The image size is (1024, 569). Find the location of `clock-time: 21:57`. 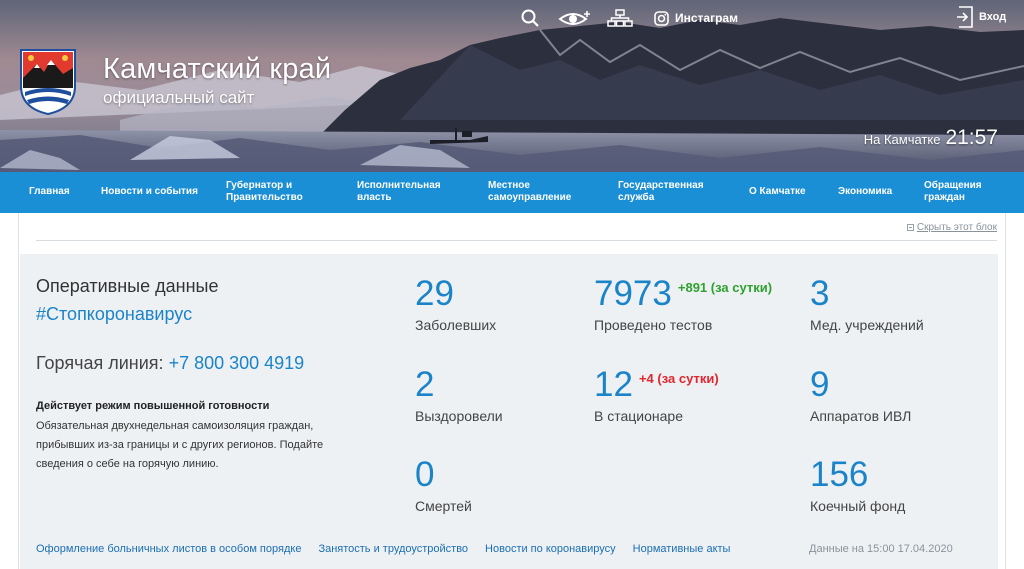

clock-time: 21:57 is located at coordinates (971, 137).